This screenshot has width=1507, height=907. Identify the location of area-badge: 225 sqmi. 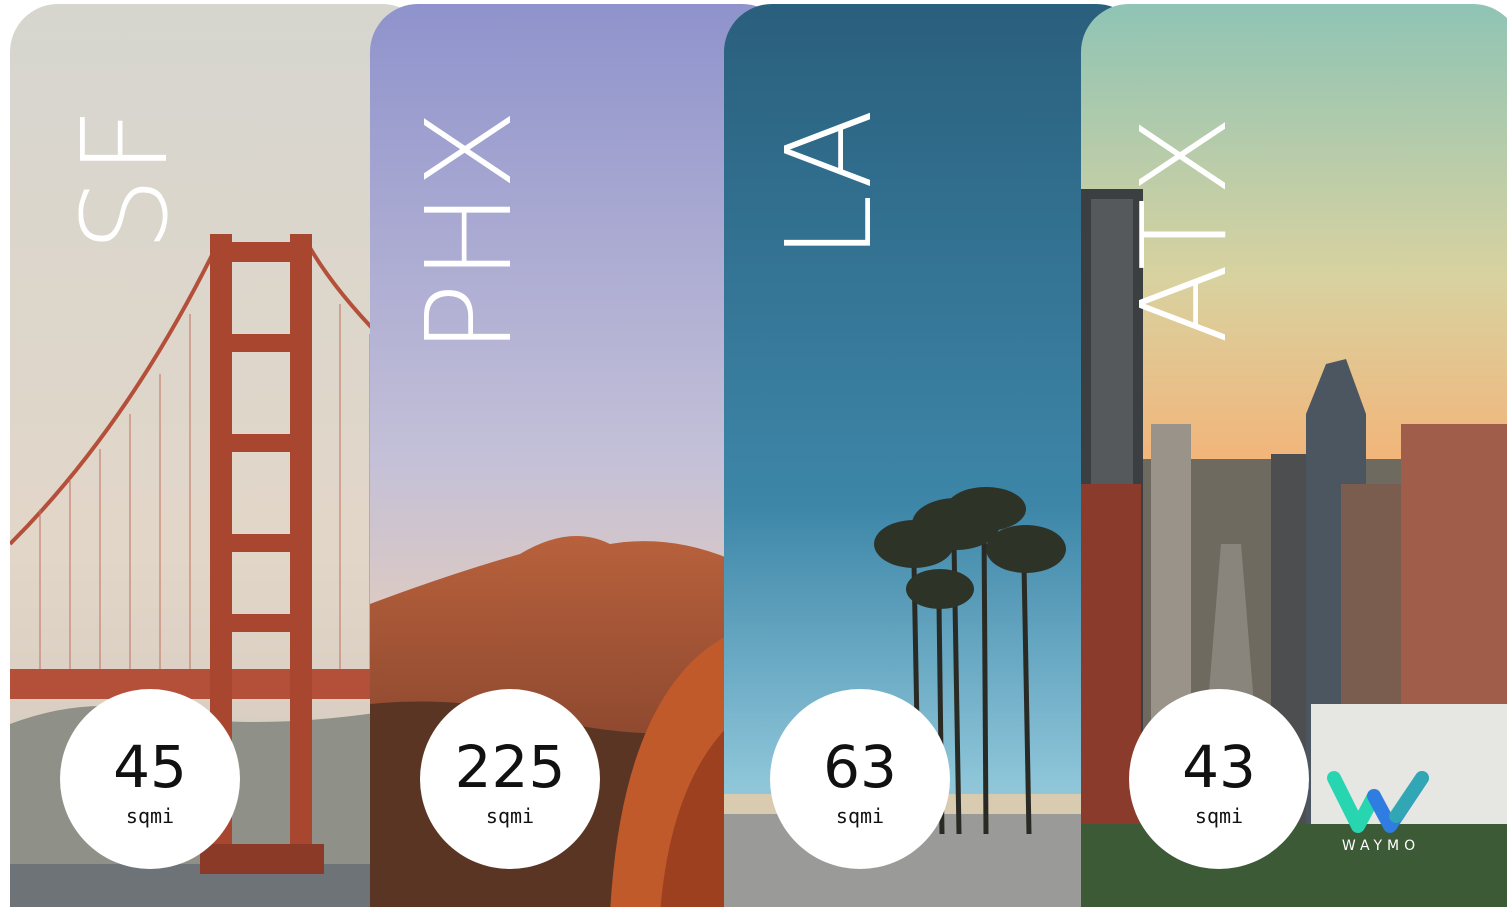
(510, 779).